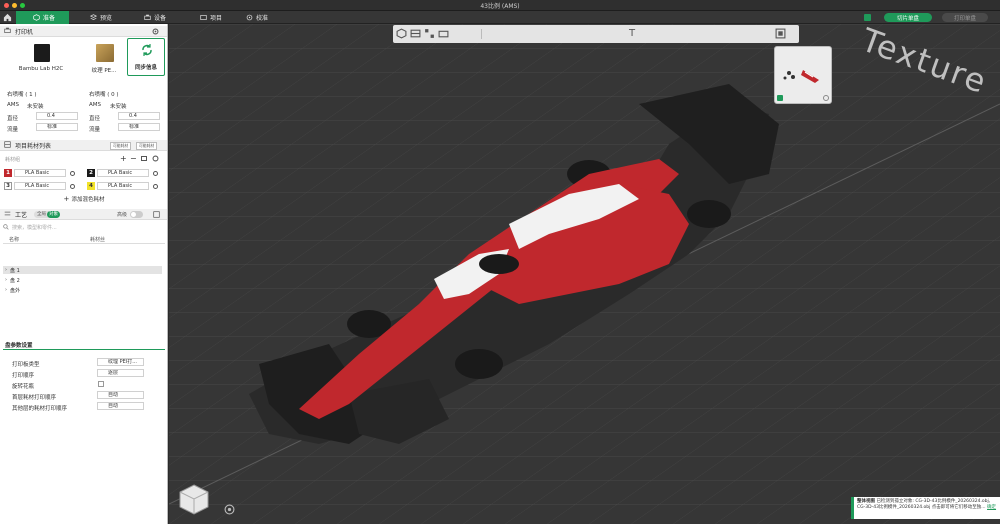  What do you see at coordinates (147, 146) in the screenshot?
I see `filament-button-b: 可能耗材` at bounding box center [147, 146].